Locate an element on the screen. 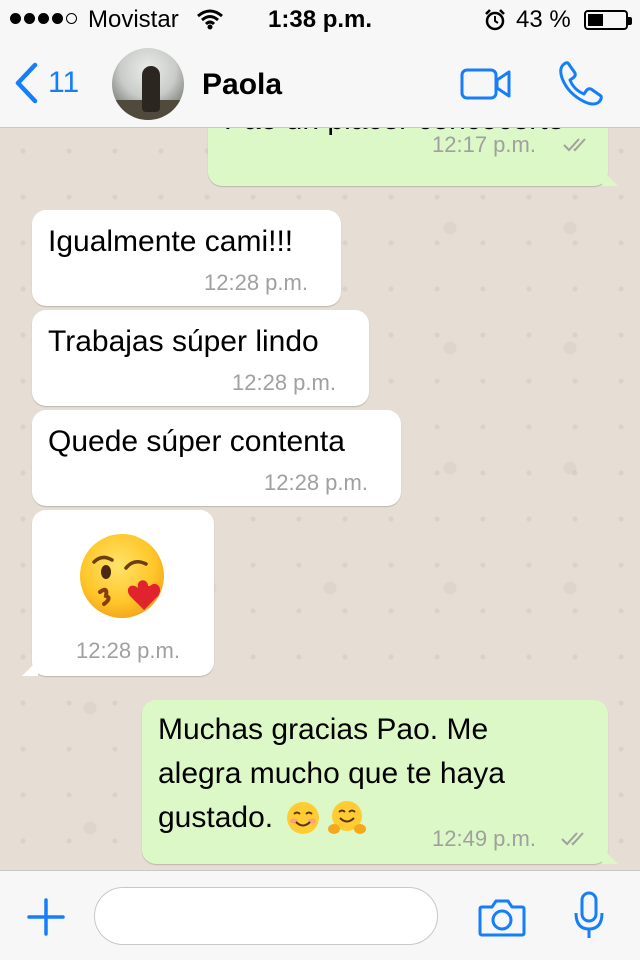  unread-chats-count: 11 is located at coordinates (64, 82).